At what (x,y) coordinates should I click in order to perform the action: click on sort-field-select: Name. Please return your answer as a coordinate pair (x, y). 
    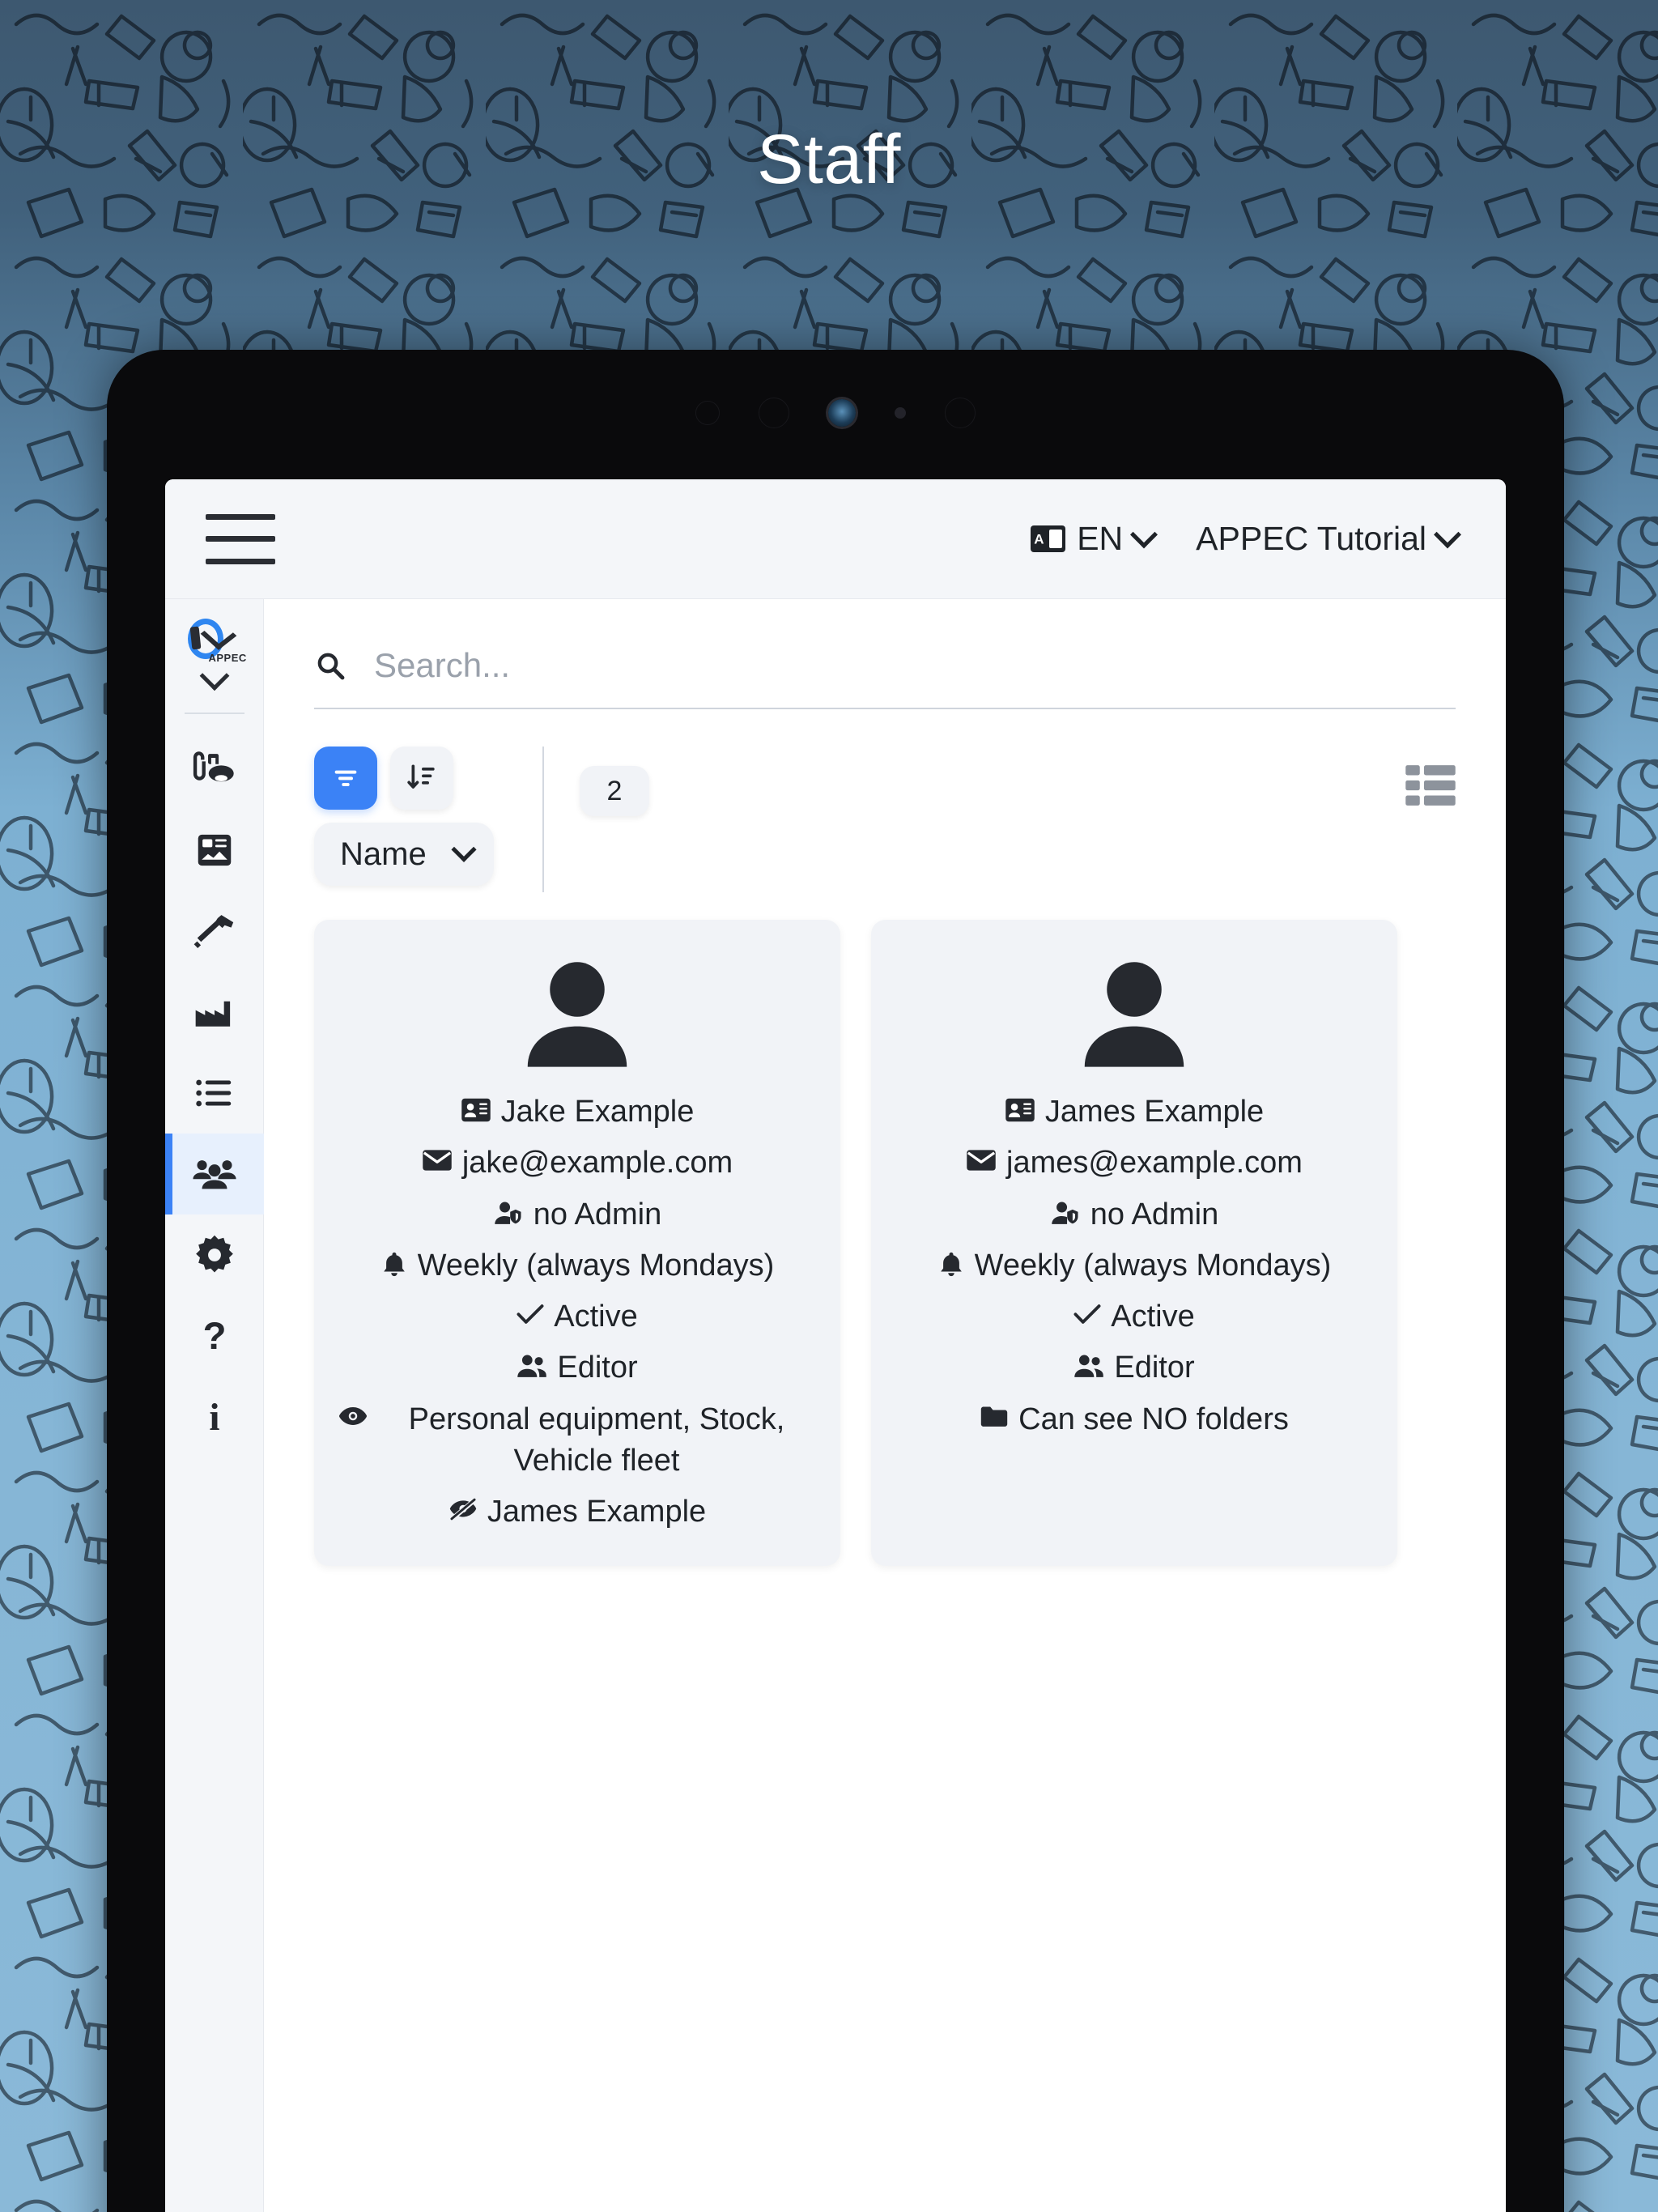
    Looking at the image, I should click on (404, 854).